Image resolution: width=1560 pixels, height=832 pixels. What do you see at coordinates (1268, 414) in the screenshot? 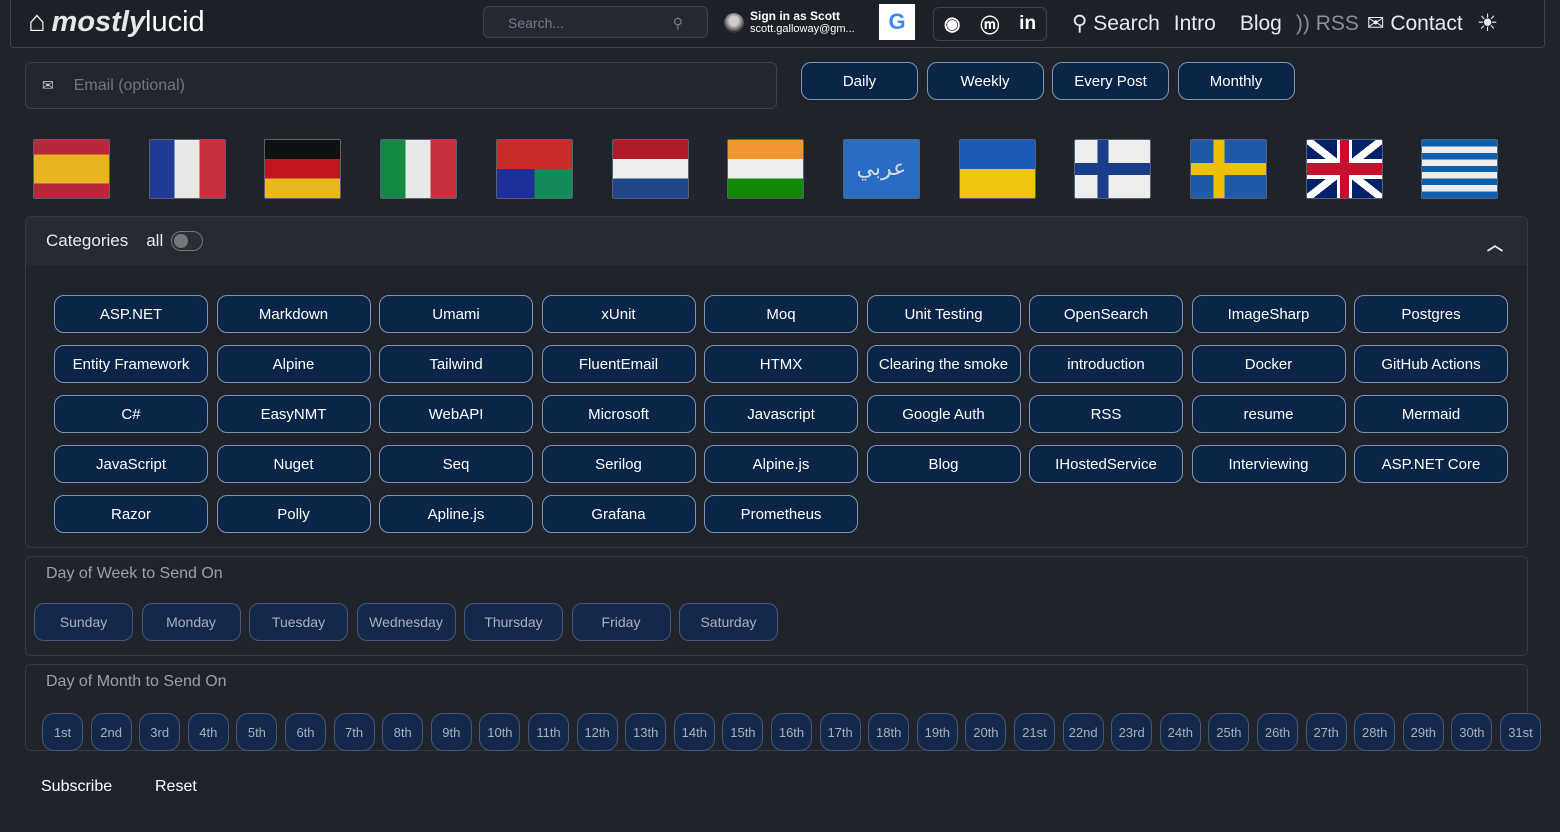
I see `category-button: resume` at bounding box center [1268, 414].